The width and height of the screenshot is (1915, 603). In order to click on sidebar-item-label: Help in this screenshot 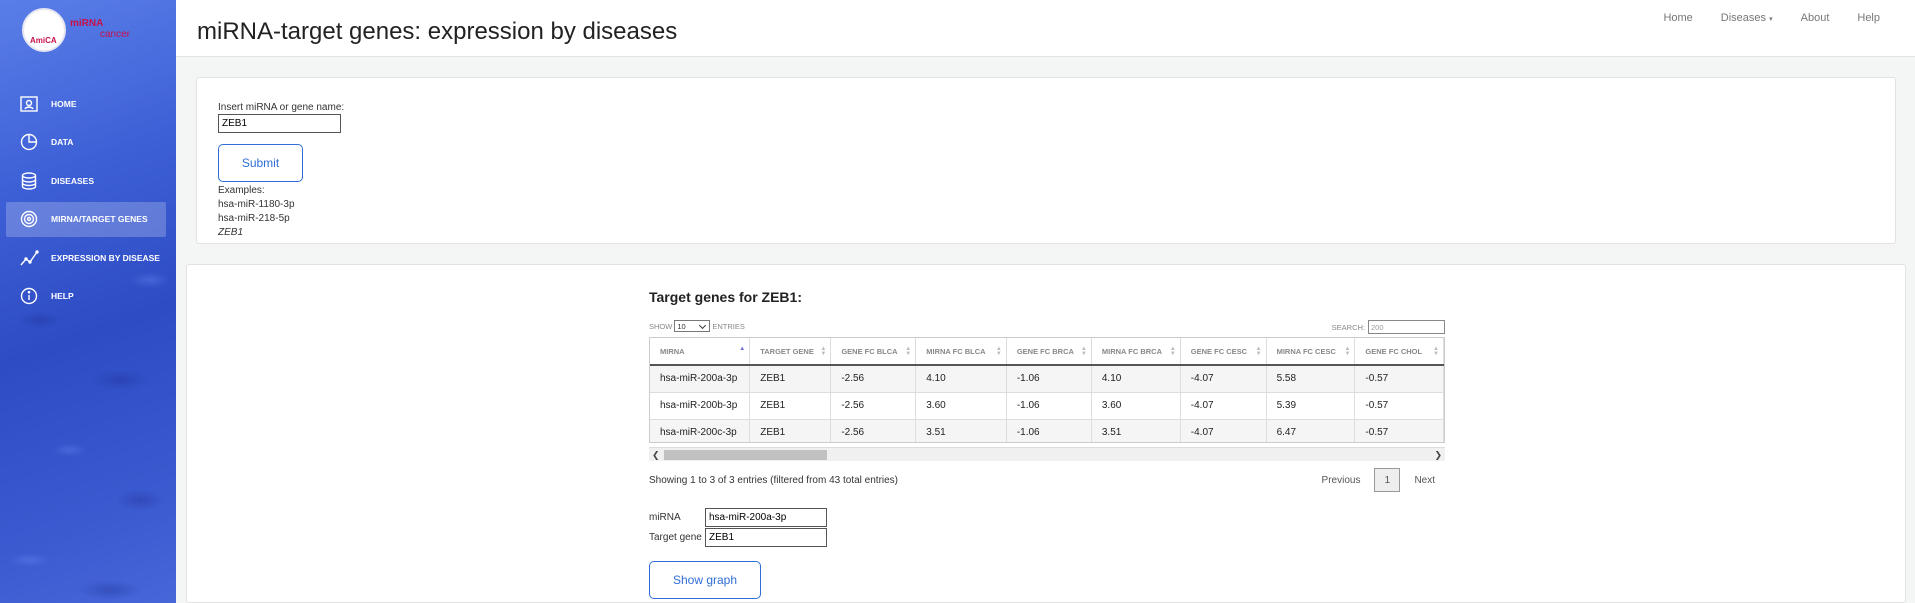, I will do `click(62, 296)`.